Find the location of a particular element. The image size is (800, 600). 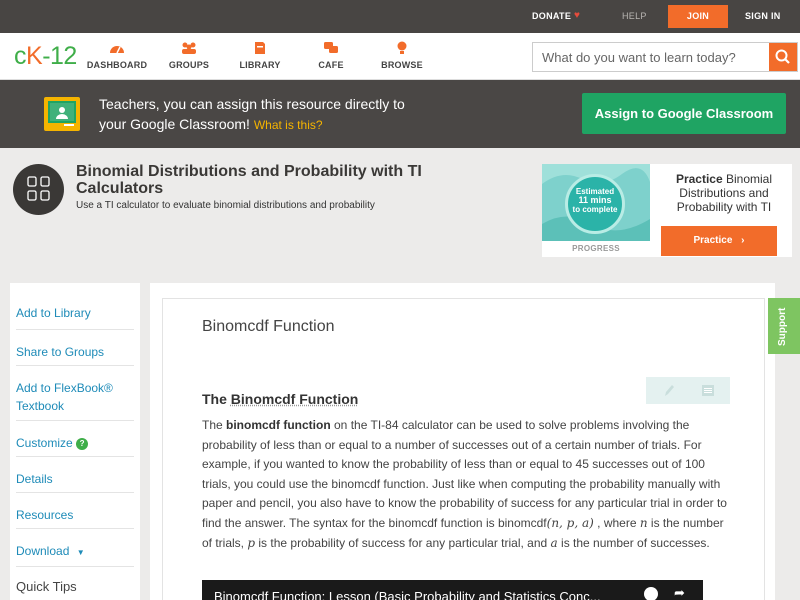

sidebar-add-to-flexbook: Add to FlexBook® Textbook is located at coordinates (75, 400).